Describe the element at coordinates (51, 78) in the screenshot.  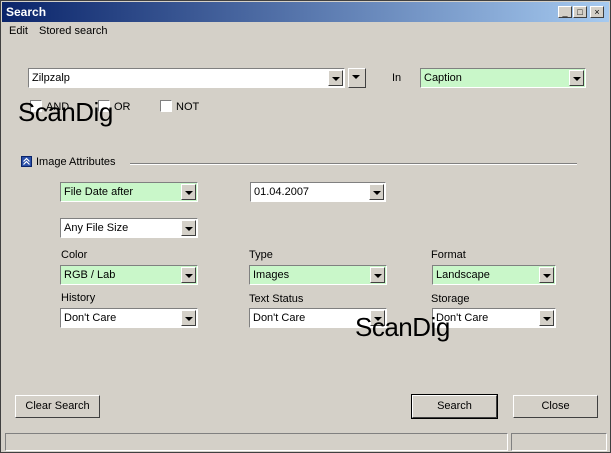
I see `search-query-value: Zilpzalp` at that location.